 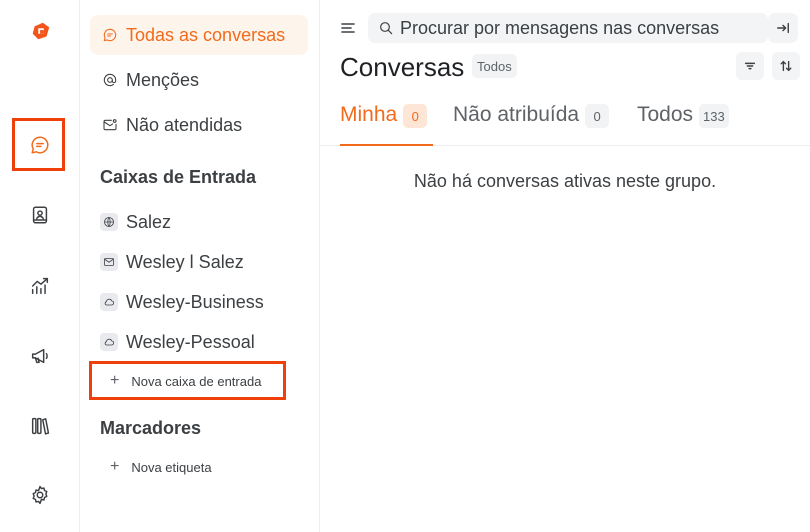 I want to click on mail-unread-icon, so click(x=110, y=125).